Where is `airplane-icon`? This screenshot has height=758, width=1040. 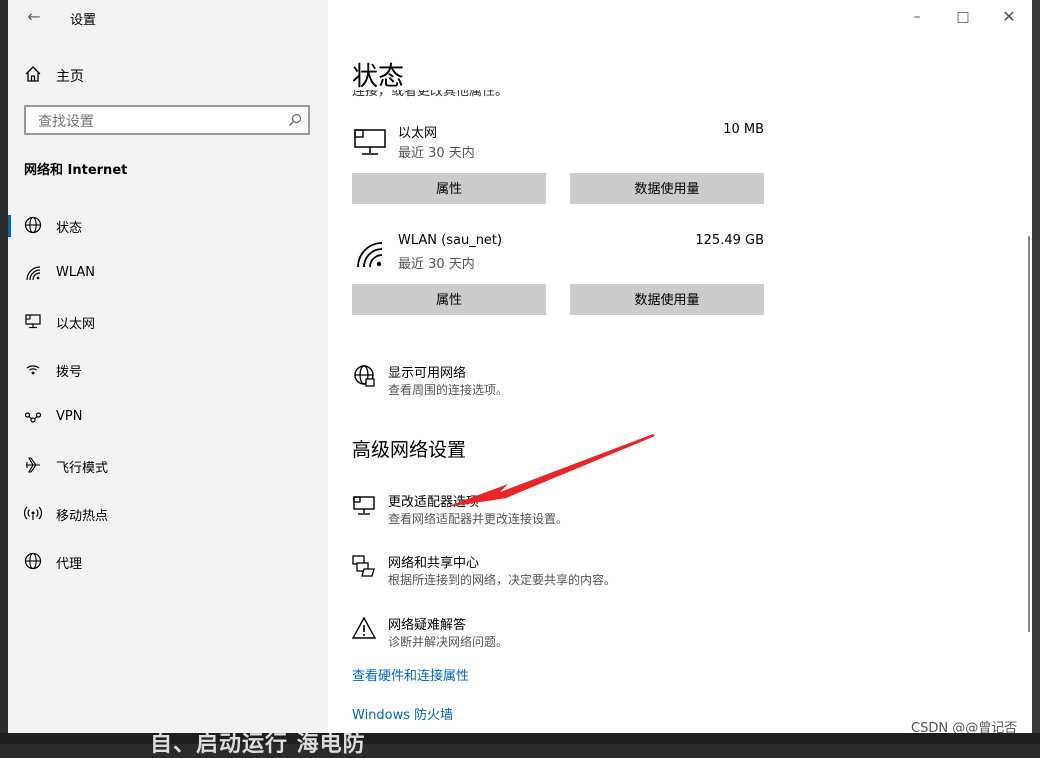
airplane-icon is located at coordinates (33, 465).